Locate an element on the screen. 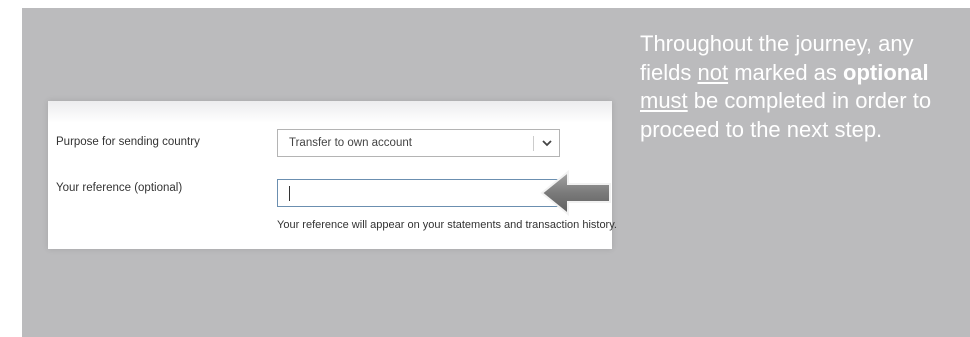  text-caret is located at coordinates (289, 193).